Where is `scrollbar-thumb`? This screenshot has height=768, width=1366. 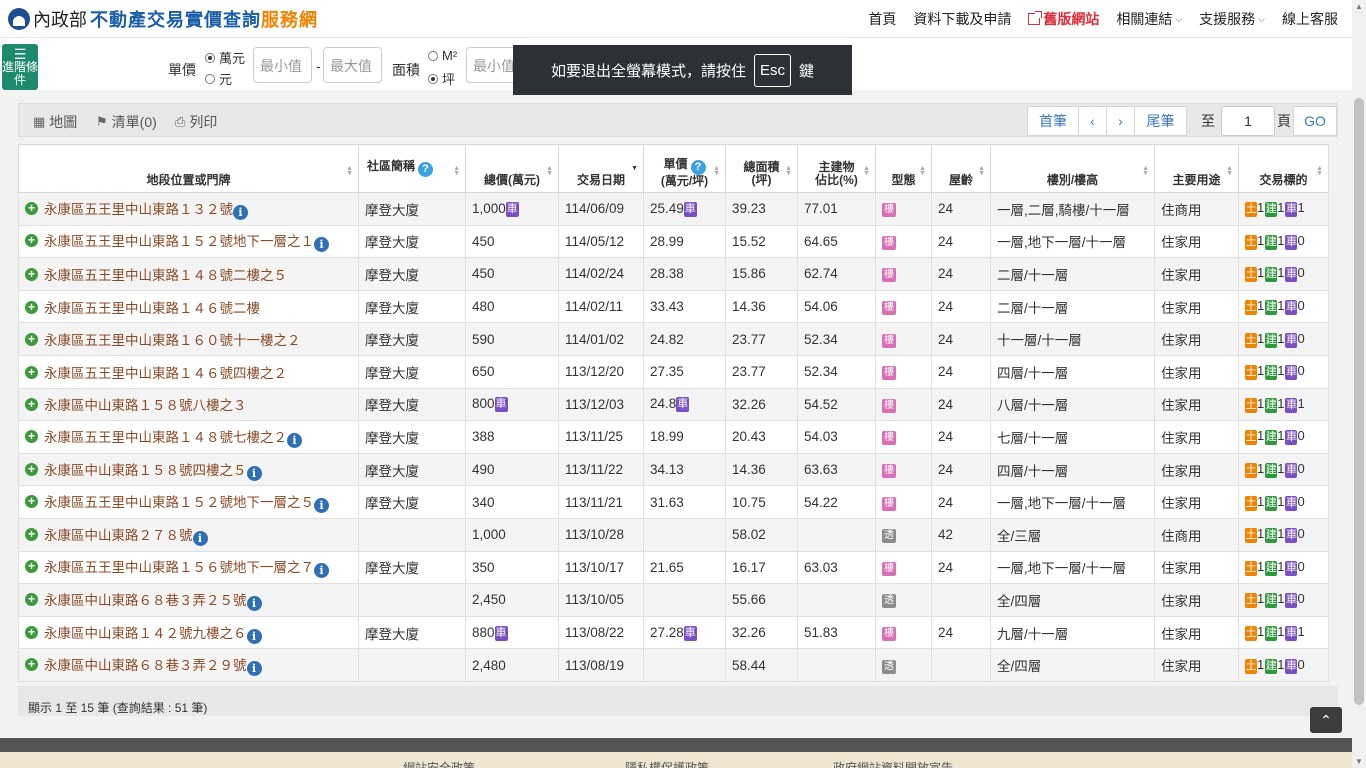 scrollbar-thumb is located at coordinates (1359, 401).